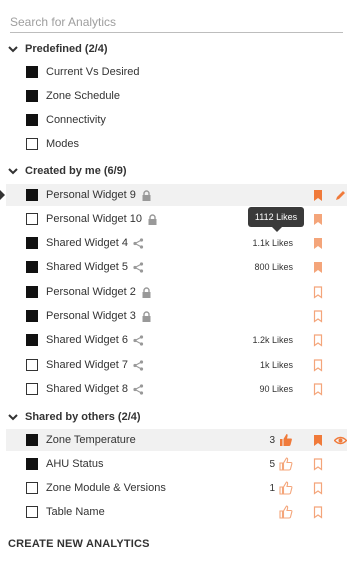  What do you see at coordinates (176, 120) in the screenshot?
I see `list-item: Connectivity` at bounding box center [176, 120].